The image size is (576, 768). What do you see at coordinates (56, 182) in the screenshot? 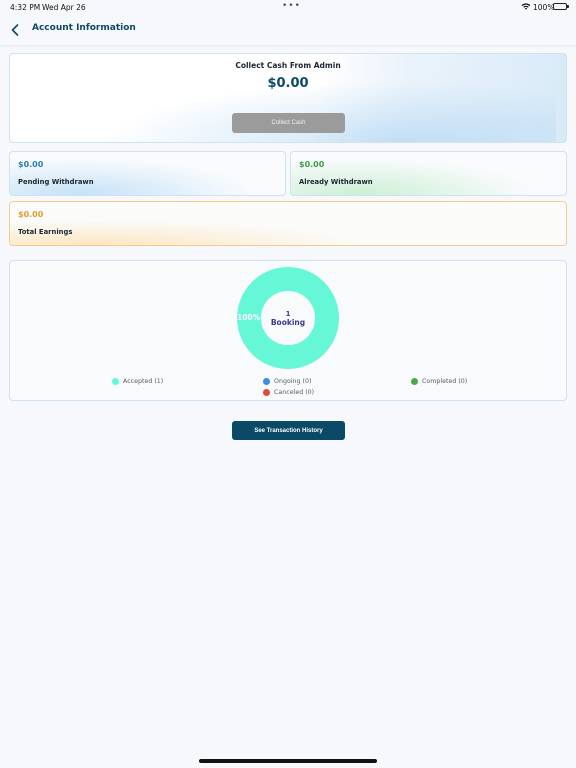
I see `pending-withdrawn-label: Pending Withdrawn` at bounding box center [56, 182].